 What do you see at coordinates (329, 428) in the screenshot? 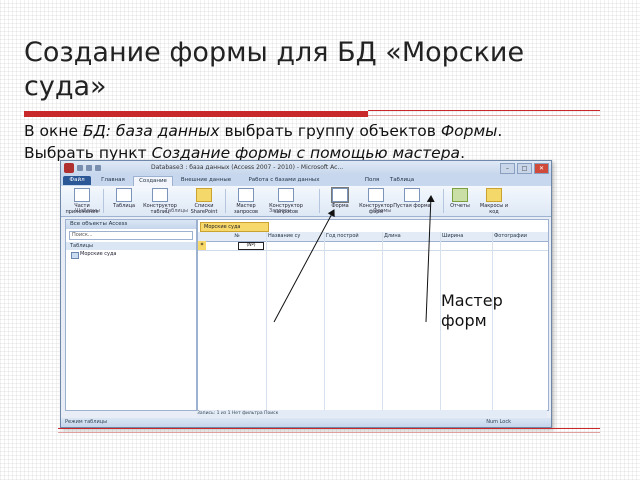
I see `footer-line` at bounding box center [329, 428].